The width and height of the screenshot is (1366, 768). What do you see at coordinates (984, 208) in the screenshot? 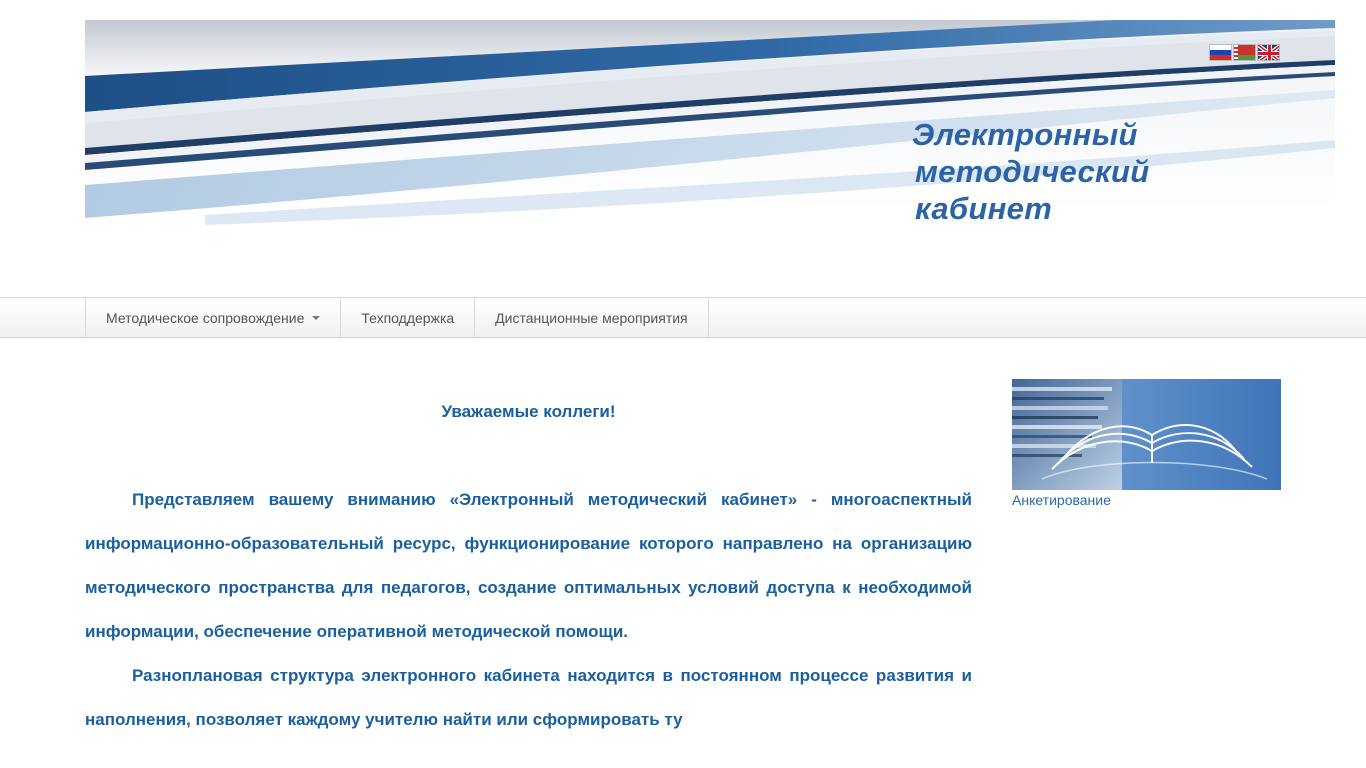
I see `site-title-line-3: кабинет` at bounding box center [984, 208].